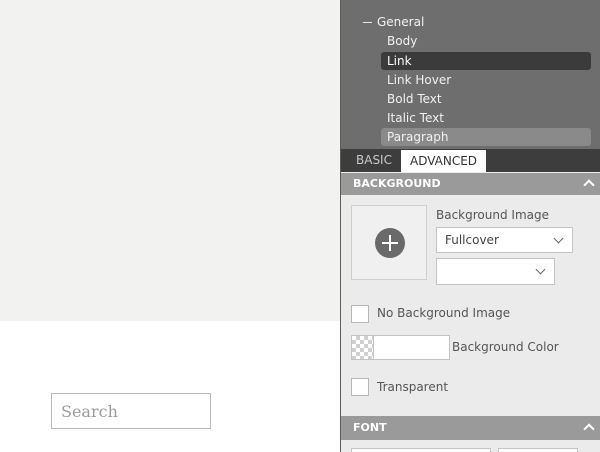  Describe the element at coordinates (486, 61) in the screenshot. I see `tree-item-link: Link` at that location.